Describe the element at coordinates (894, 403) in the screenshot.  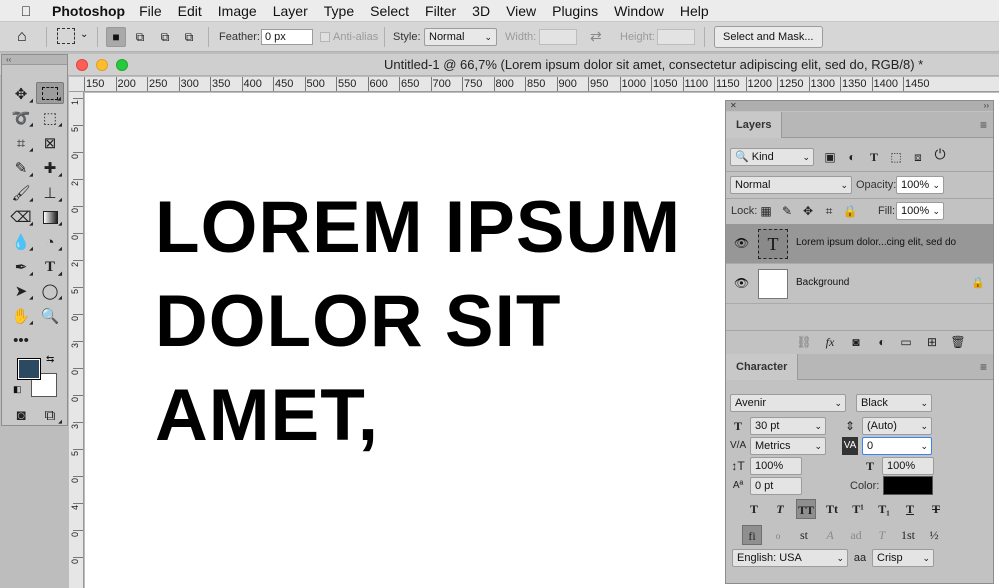
I see `font-style-select: Black ⌄` at that location.